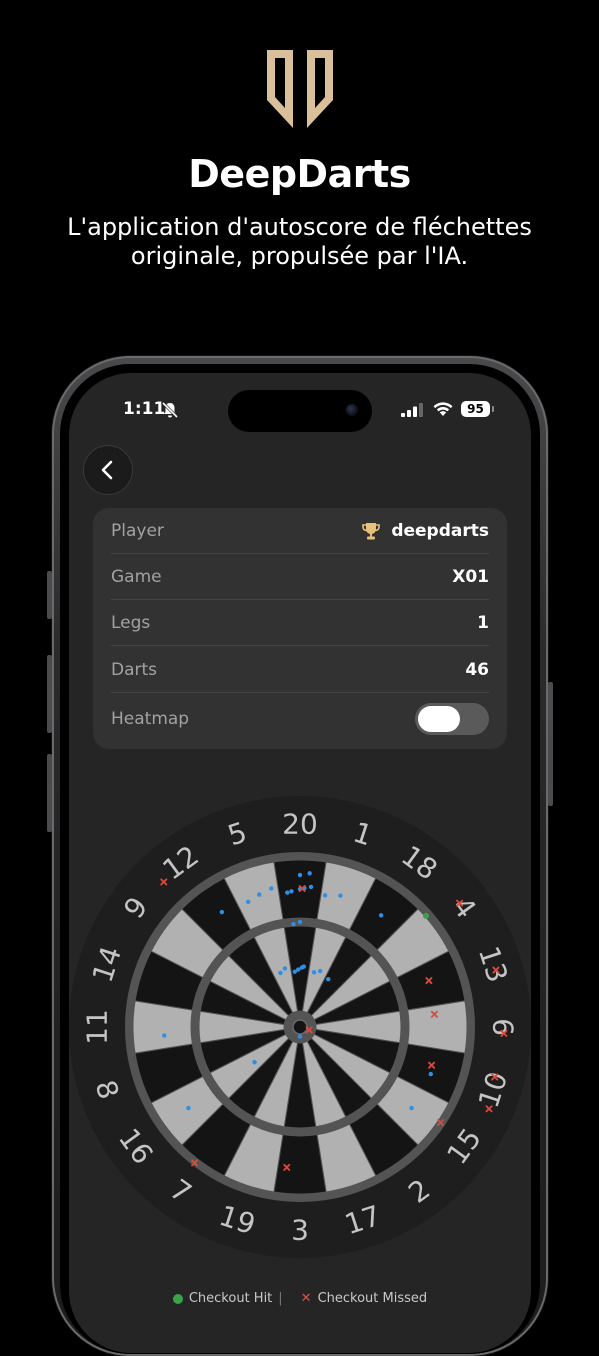 The image size is (599, 1356). What do you see at coordinates (352, 410) in the screenshot?
I see `front-camera` at bounding box center [352, 410].